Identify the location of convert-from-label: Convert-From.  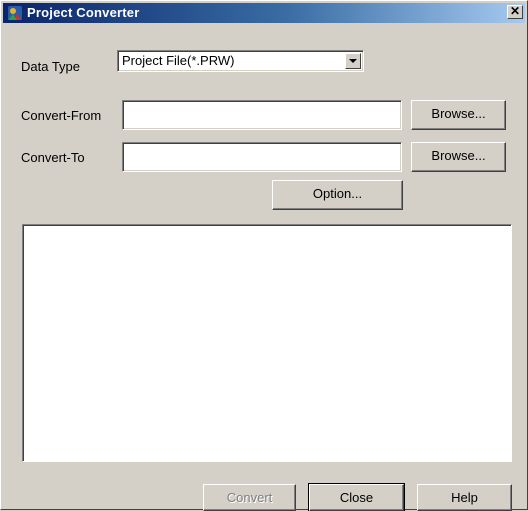
(61, 115).